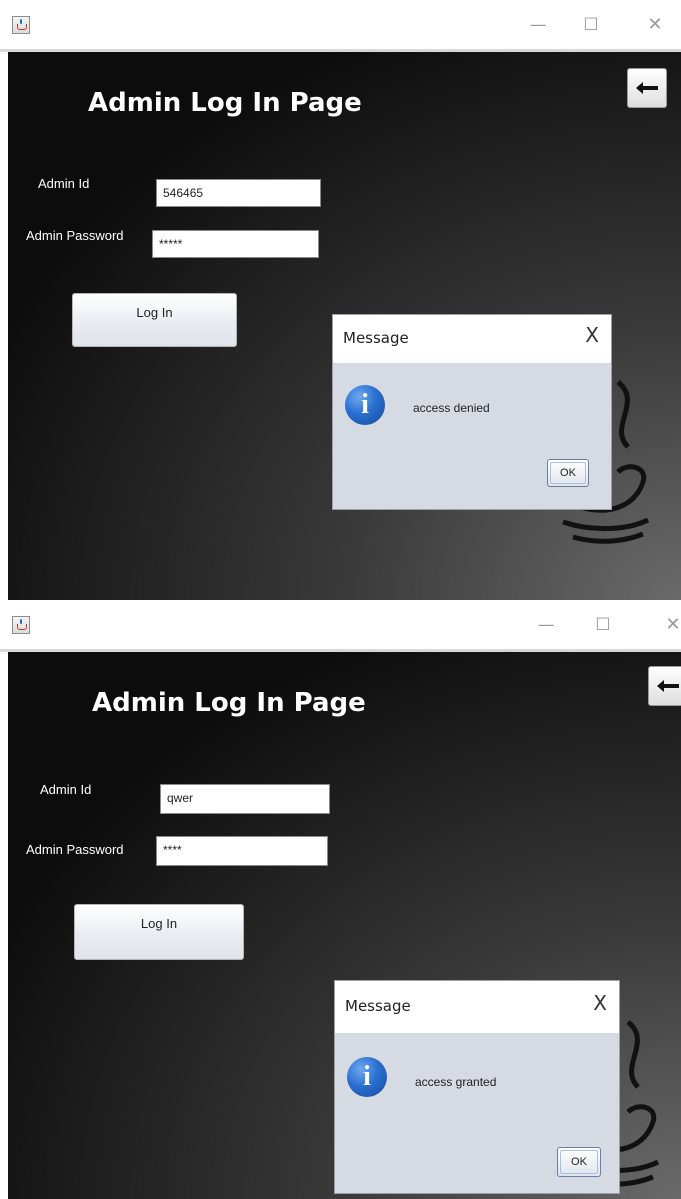 The width and height of the screenshot is (681, 1199). I want to click on message-dialog: Message X i access granted OK, so click(477, 1087).